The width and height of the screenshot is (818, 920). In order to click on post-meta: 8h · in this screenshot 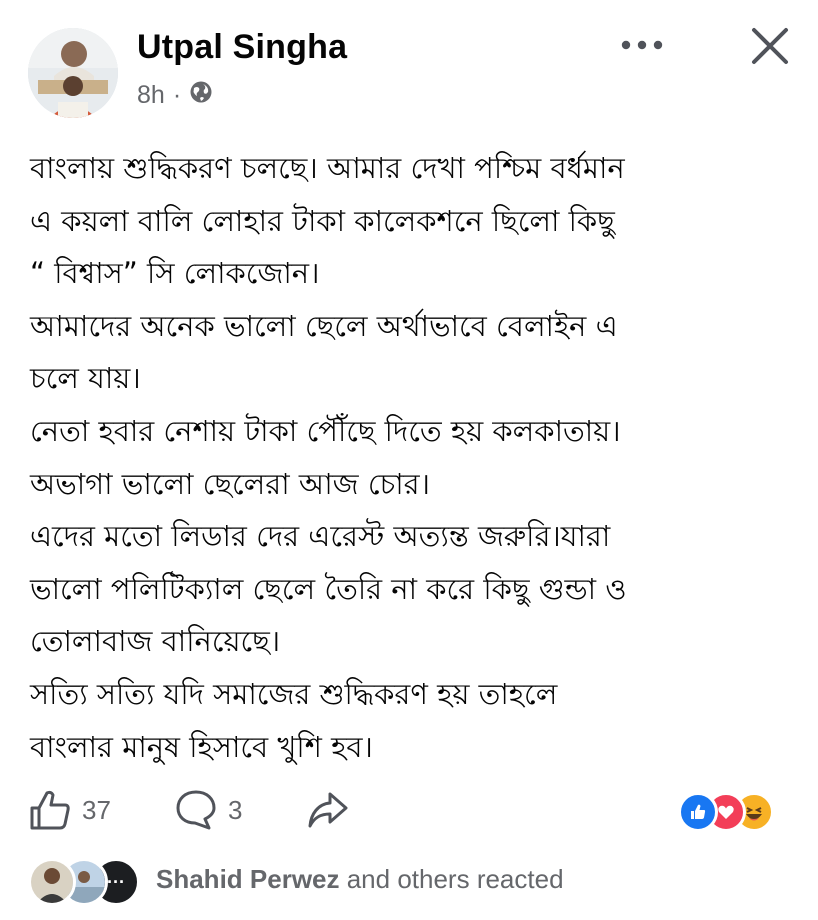, I will do `click(175, 95)`.